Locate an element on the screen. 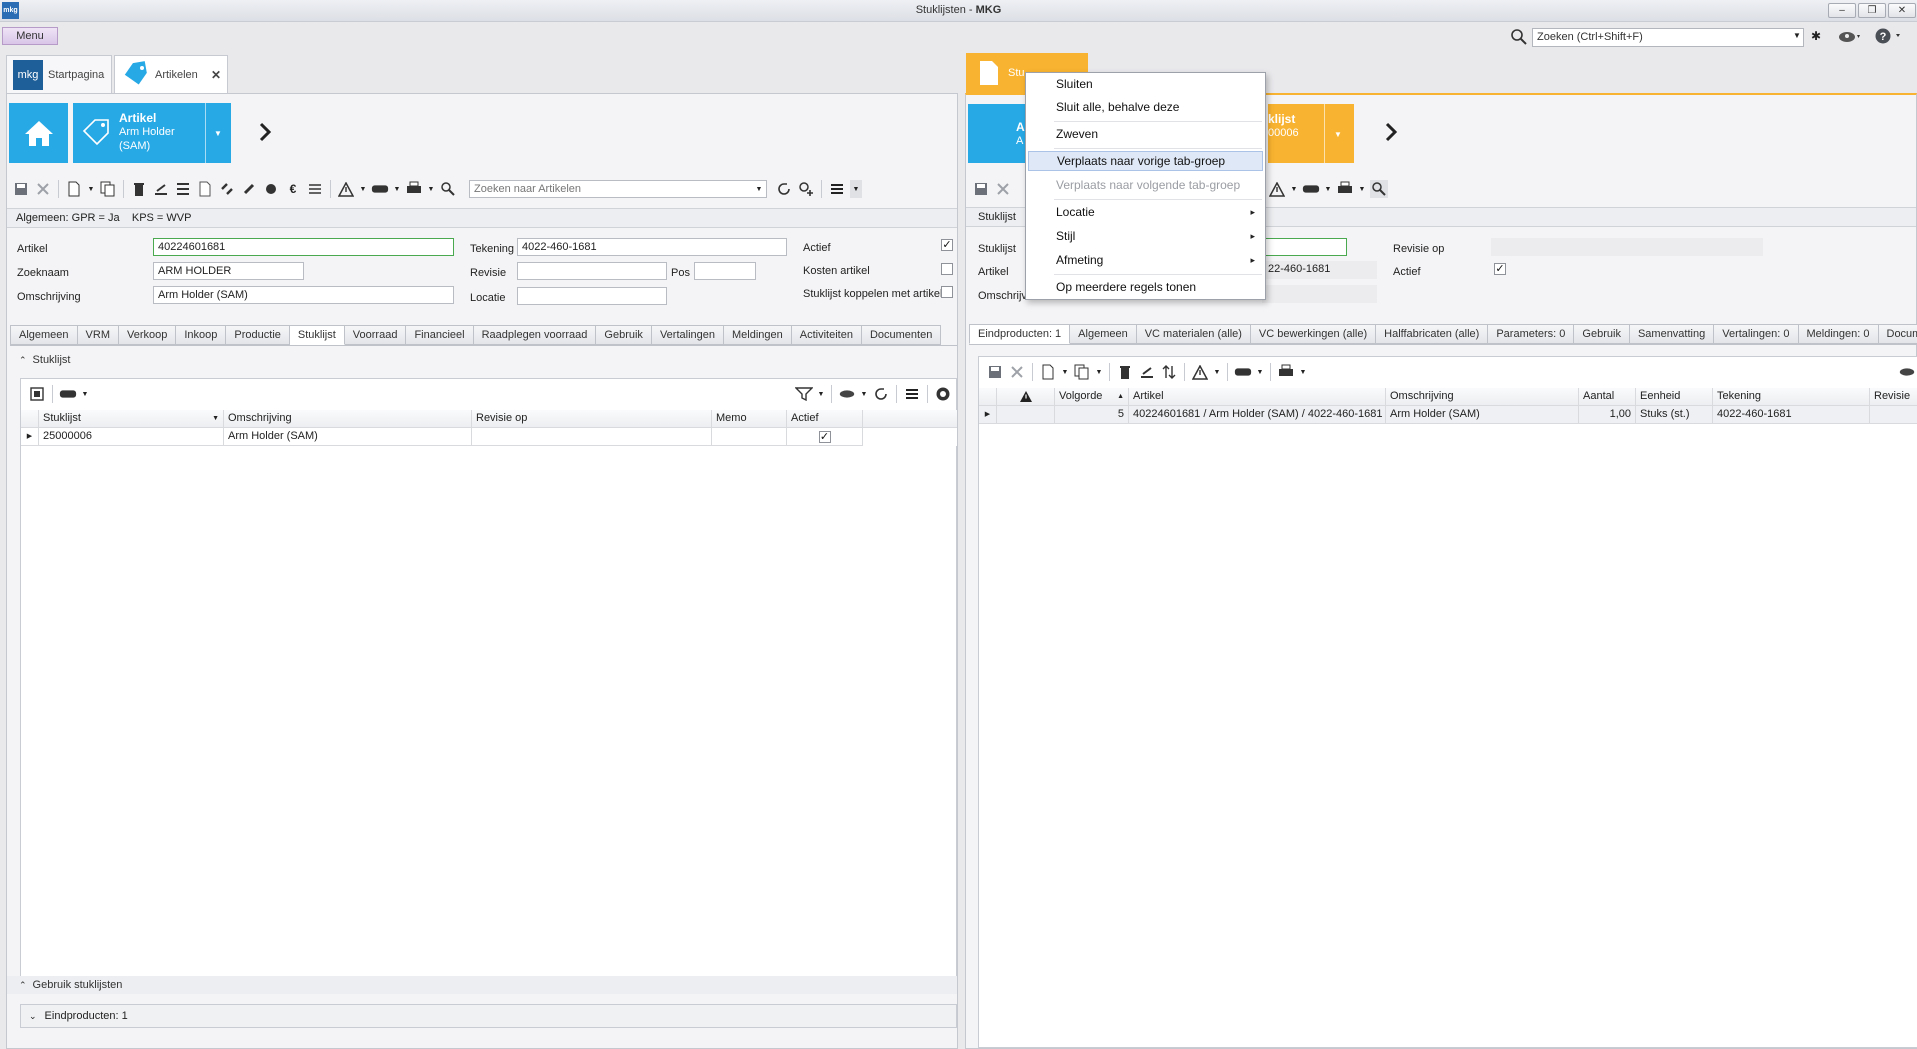 The height and width of the screenshot is (1049, 1917). search-icon is located at coordinates (1518, 36).